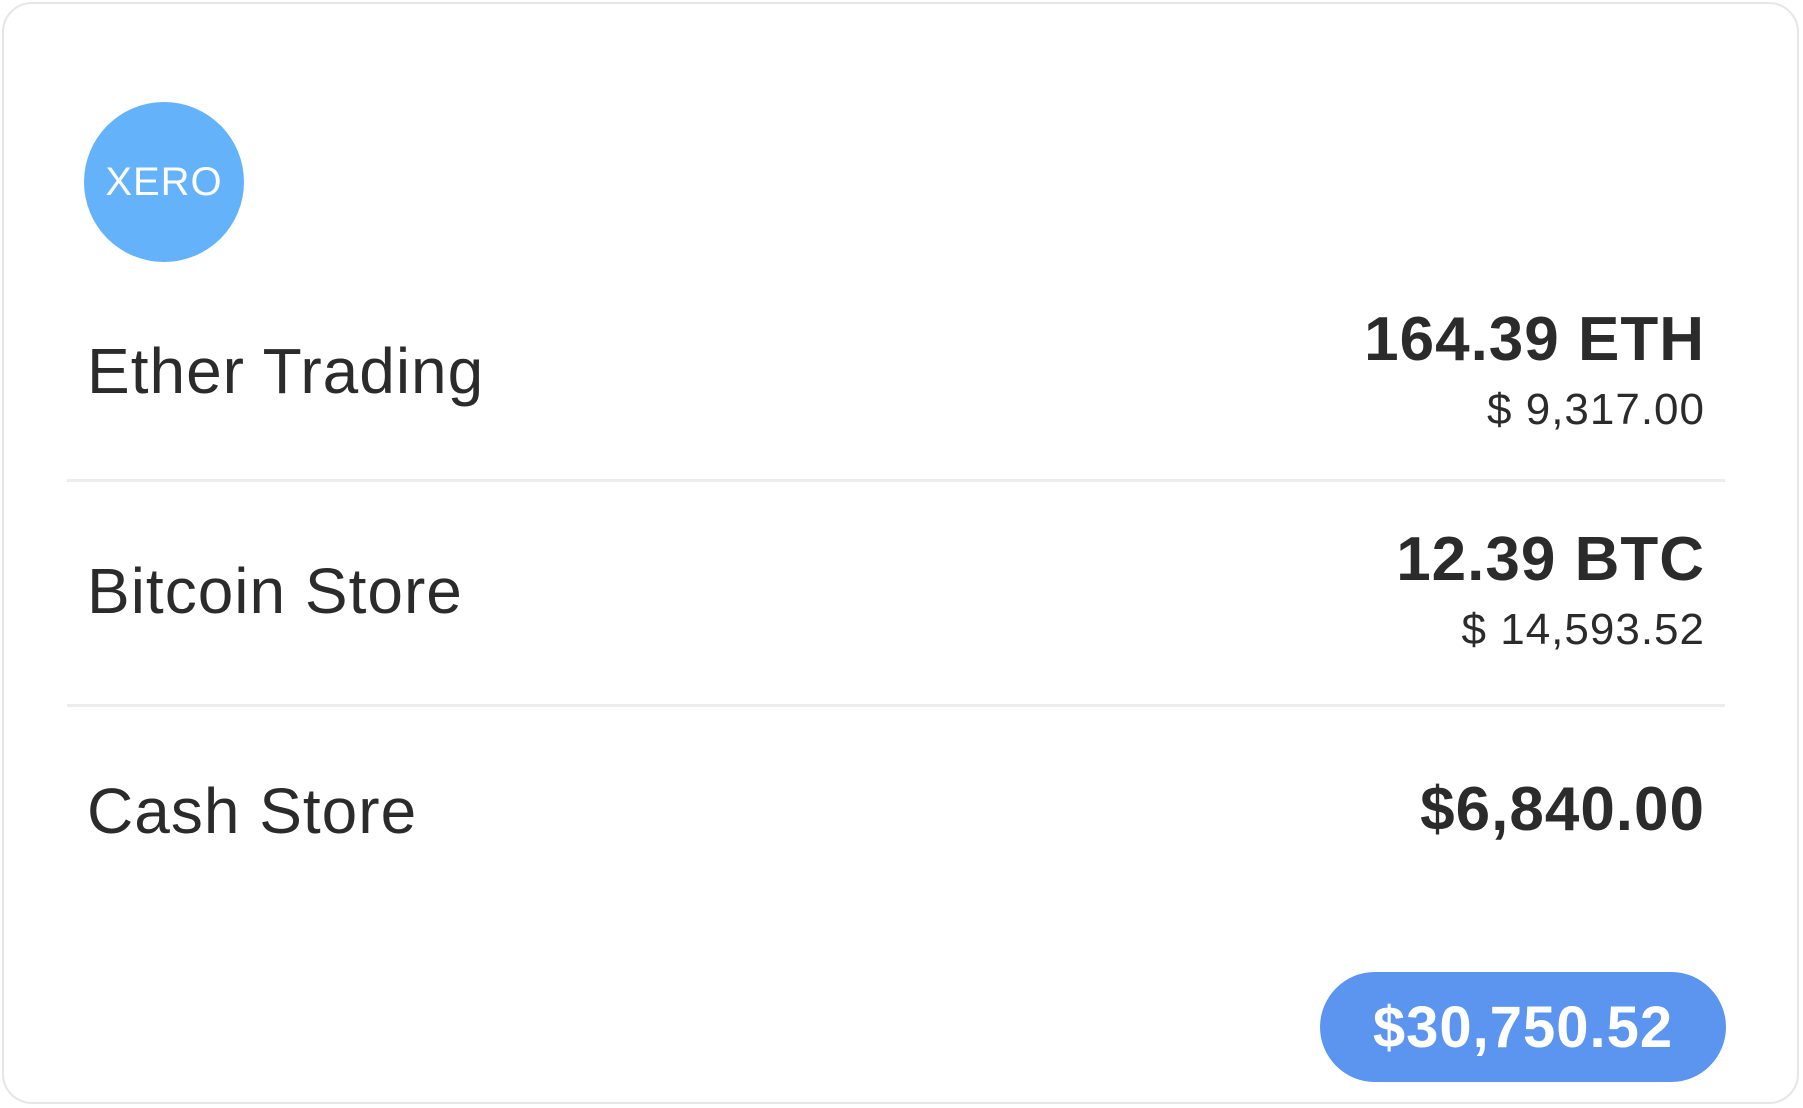  What do you see at coordinates (896, 599) in the screenshot?
I see `account-row-bitcoin-store: Bitcoin Store 12.39 BTC $ 14,593.52` at bounding box center [896, 599].